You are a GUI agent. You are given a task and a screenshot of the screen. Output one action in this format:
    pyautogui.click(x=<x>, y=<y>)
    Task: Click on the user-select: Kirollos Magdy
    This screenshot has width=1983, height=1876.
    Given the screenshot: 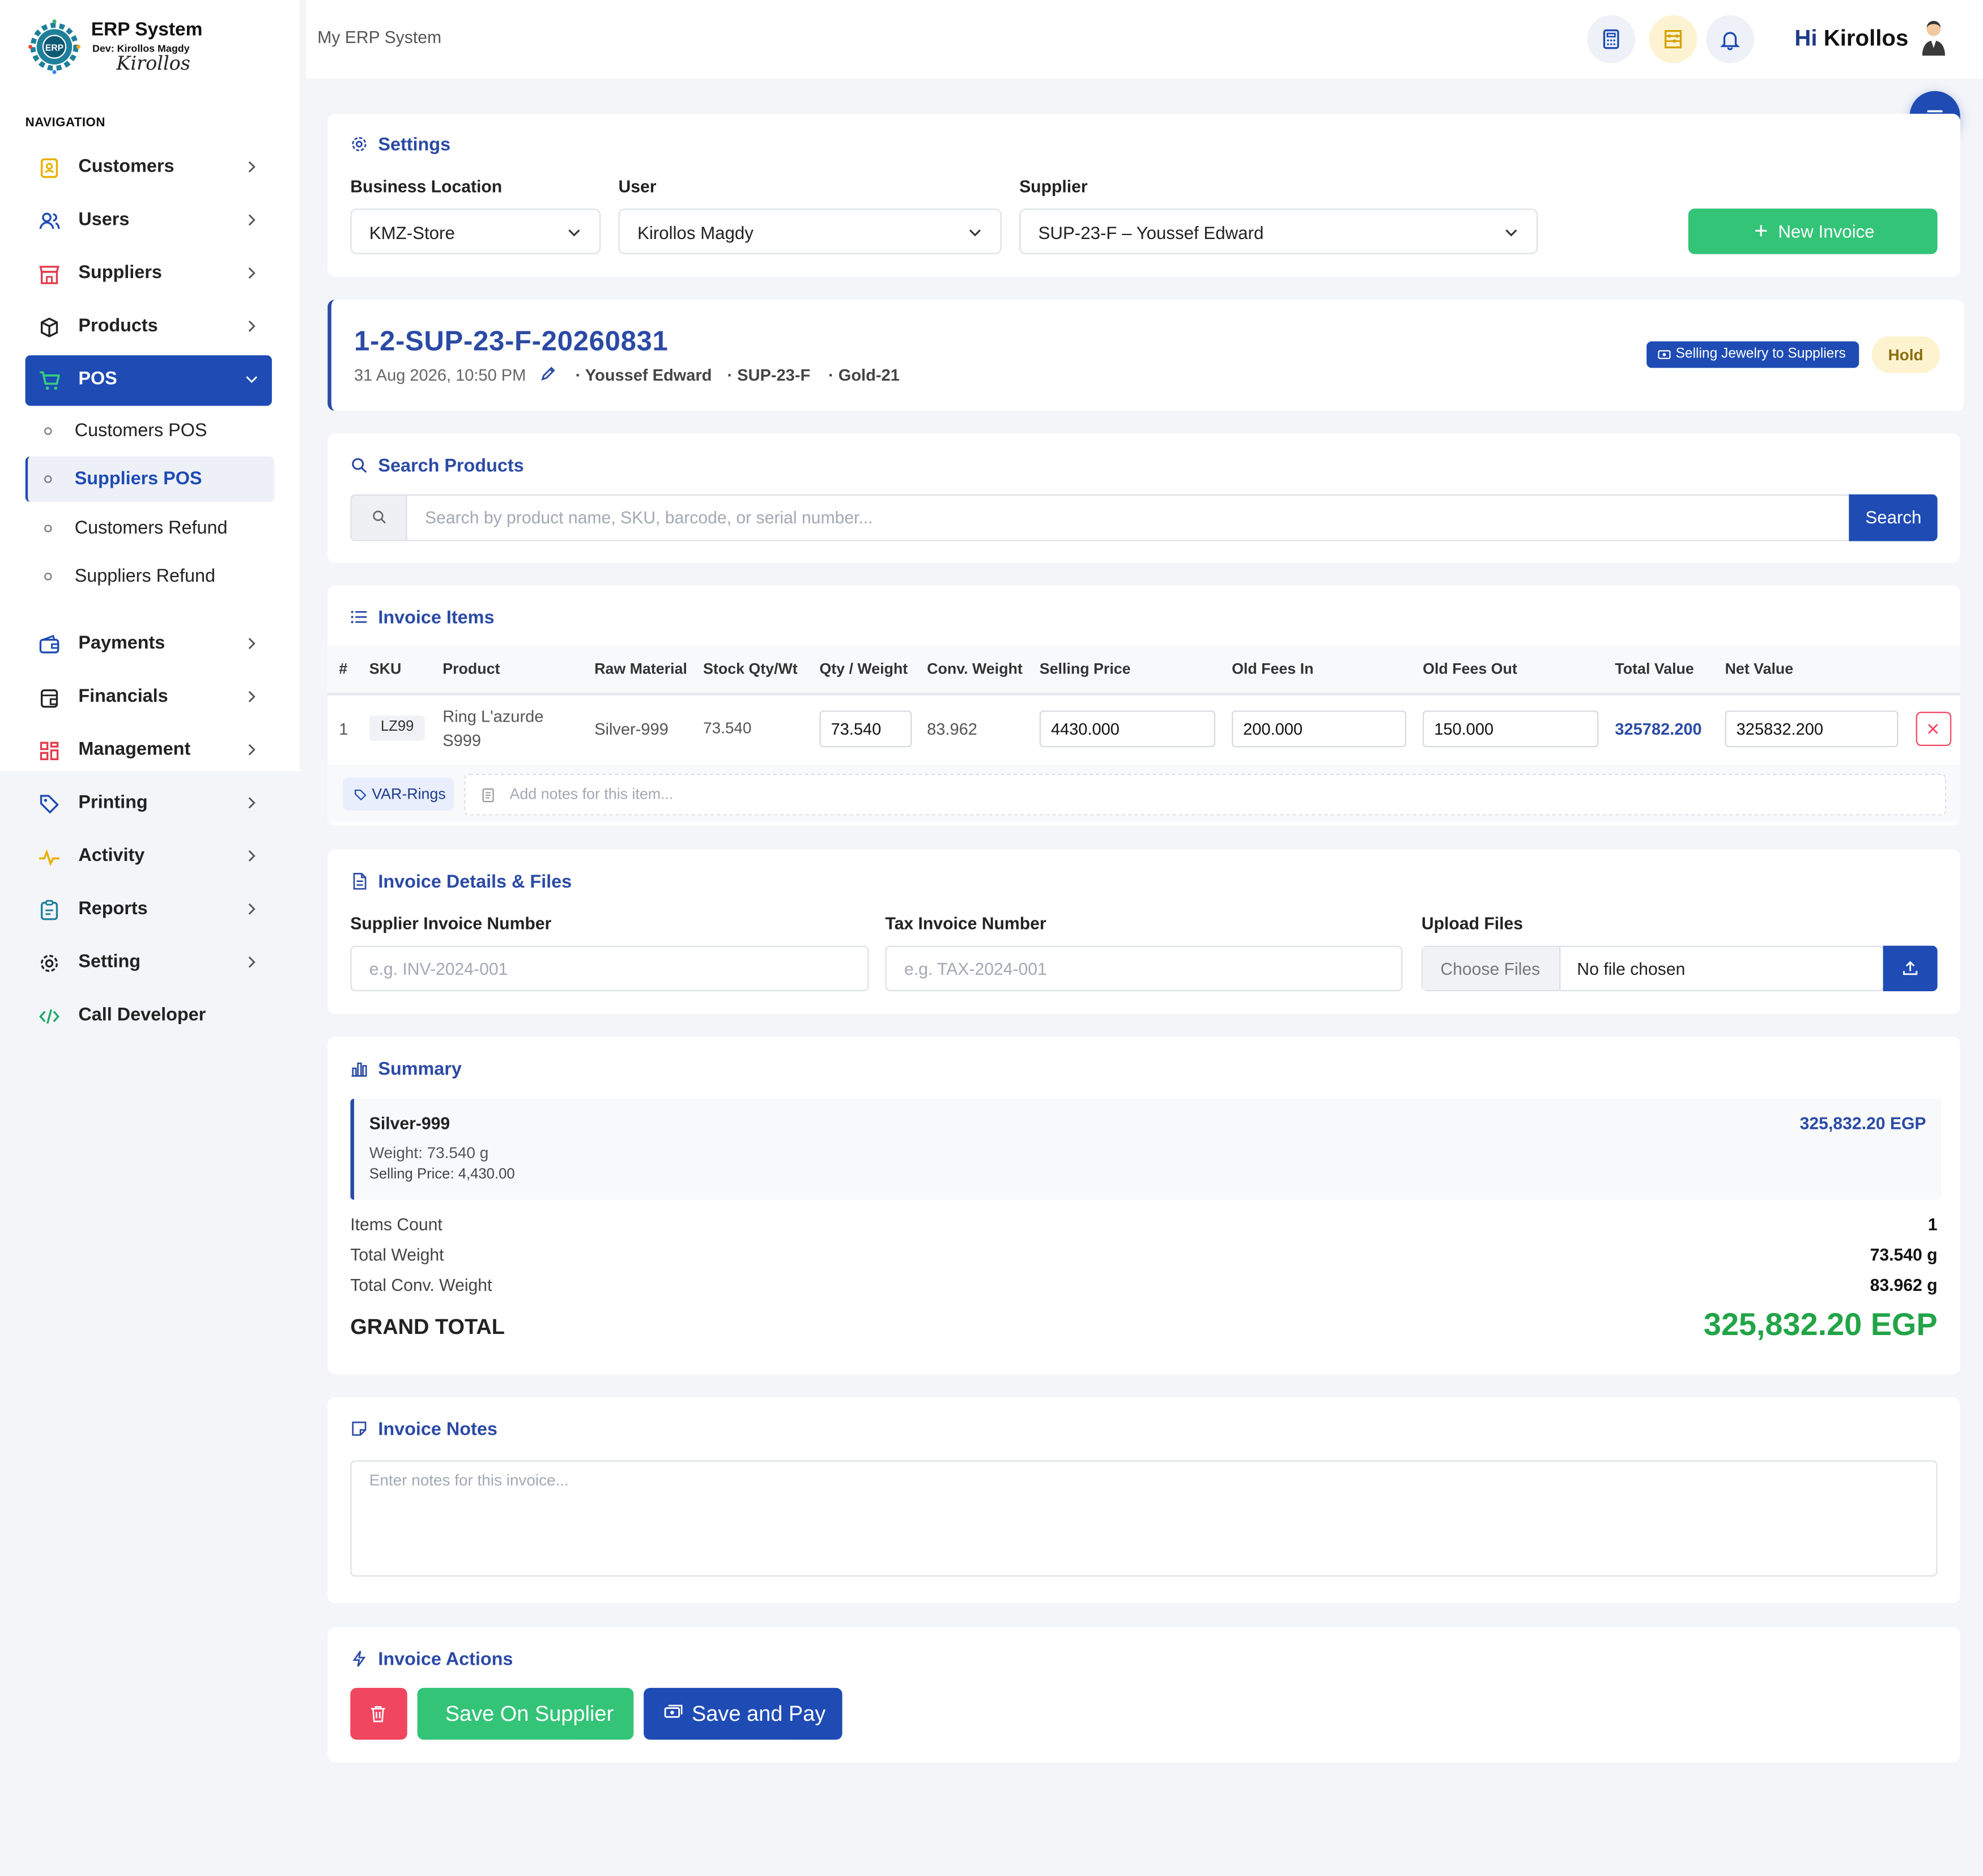 What is the action you would take?
    pyautogui.click(x=810, y=231)
    